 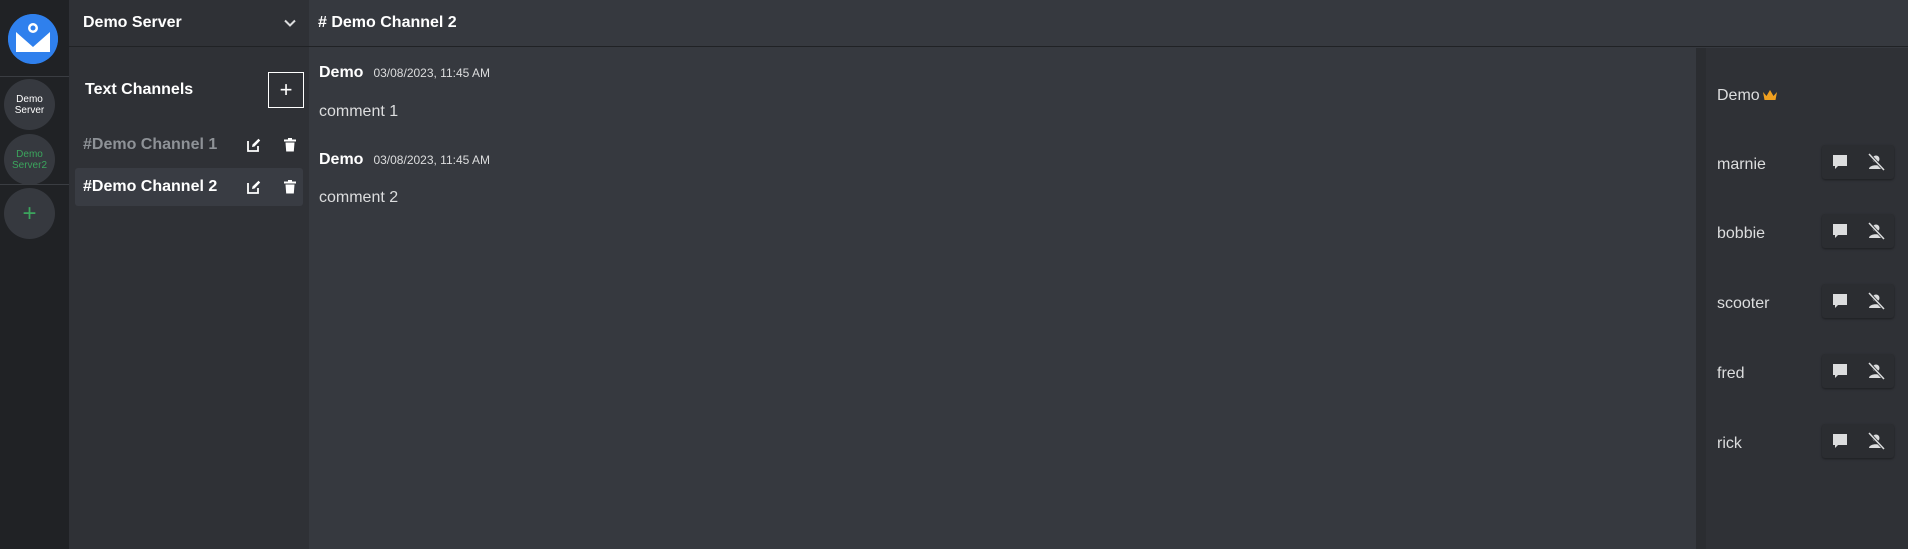 I want to click on channel-title: # Demo Channel 2, so click(x=387, y=22).